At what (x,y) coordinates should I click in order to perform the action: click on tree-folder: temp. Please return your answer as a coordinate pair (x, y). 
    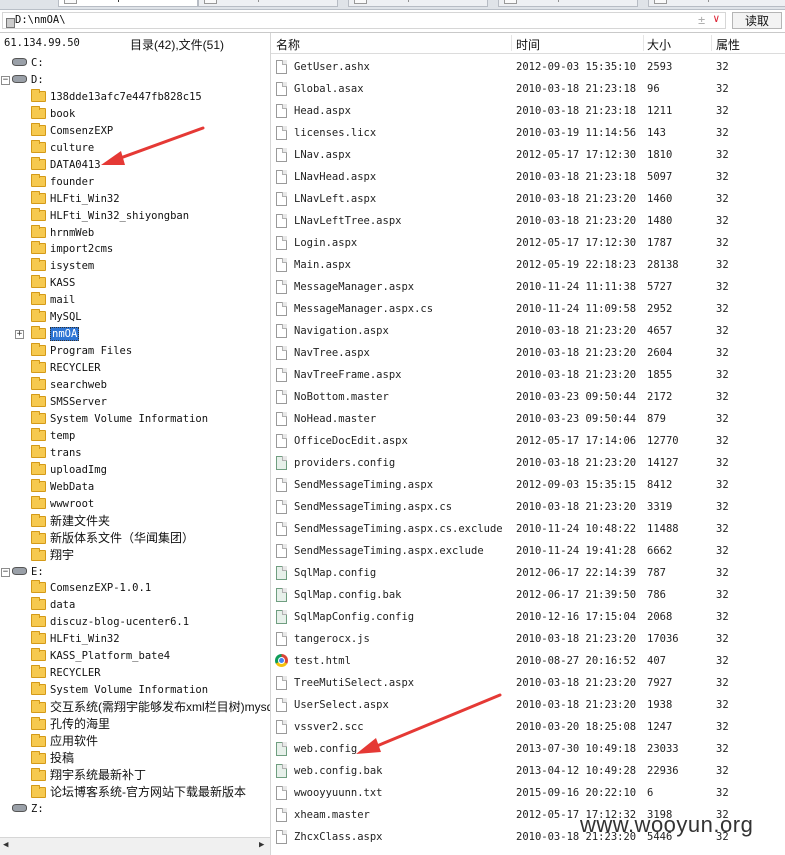
    Looking at the image, I should click on (53, 435).